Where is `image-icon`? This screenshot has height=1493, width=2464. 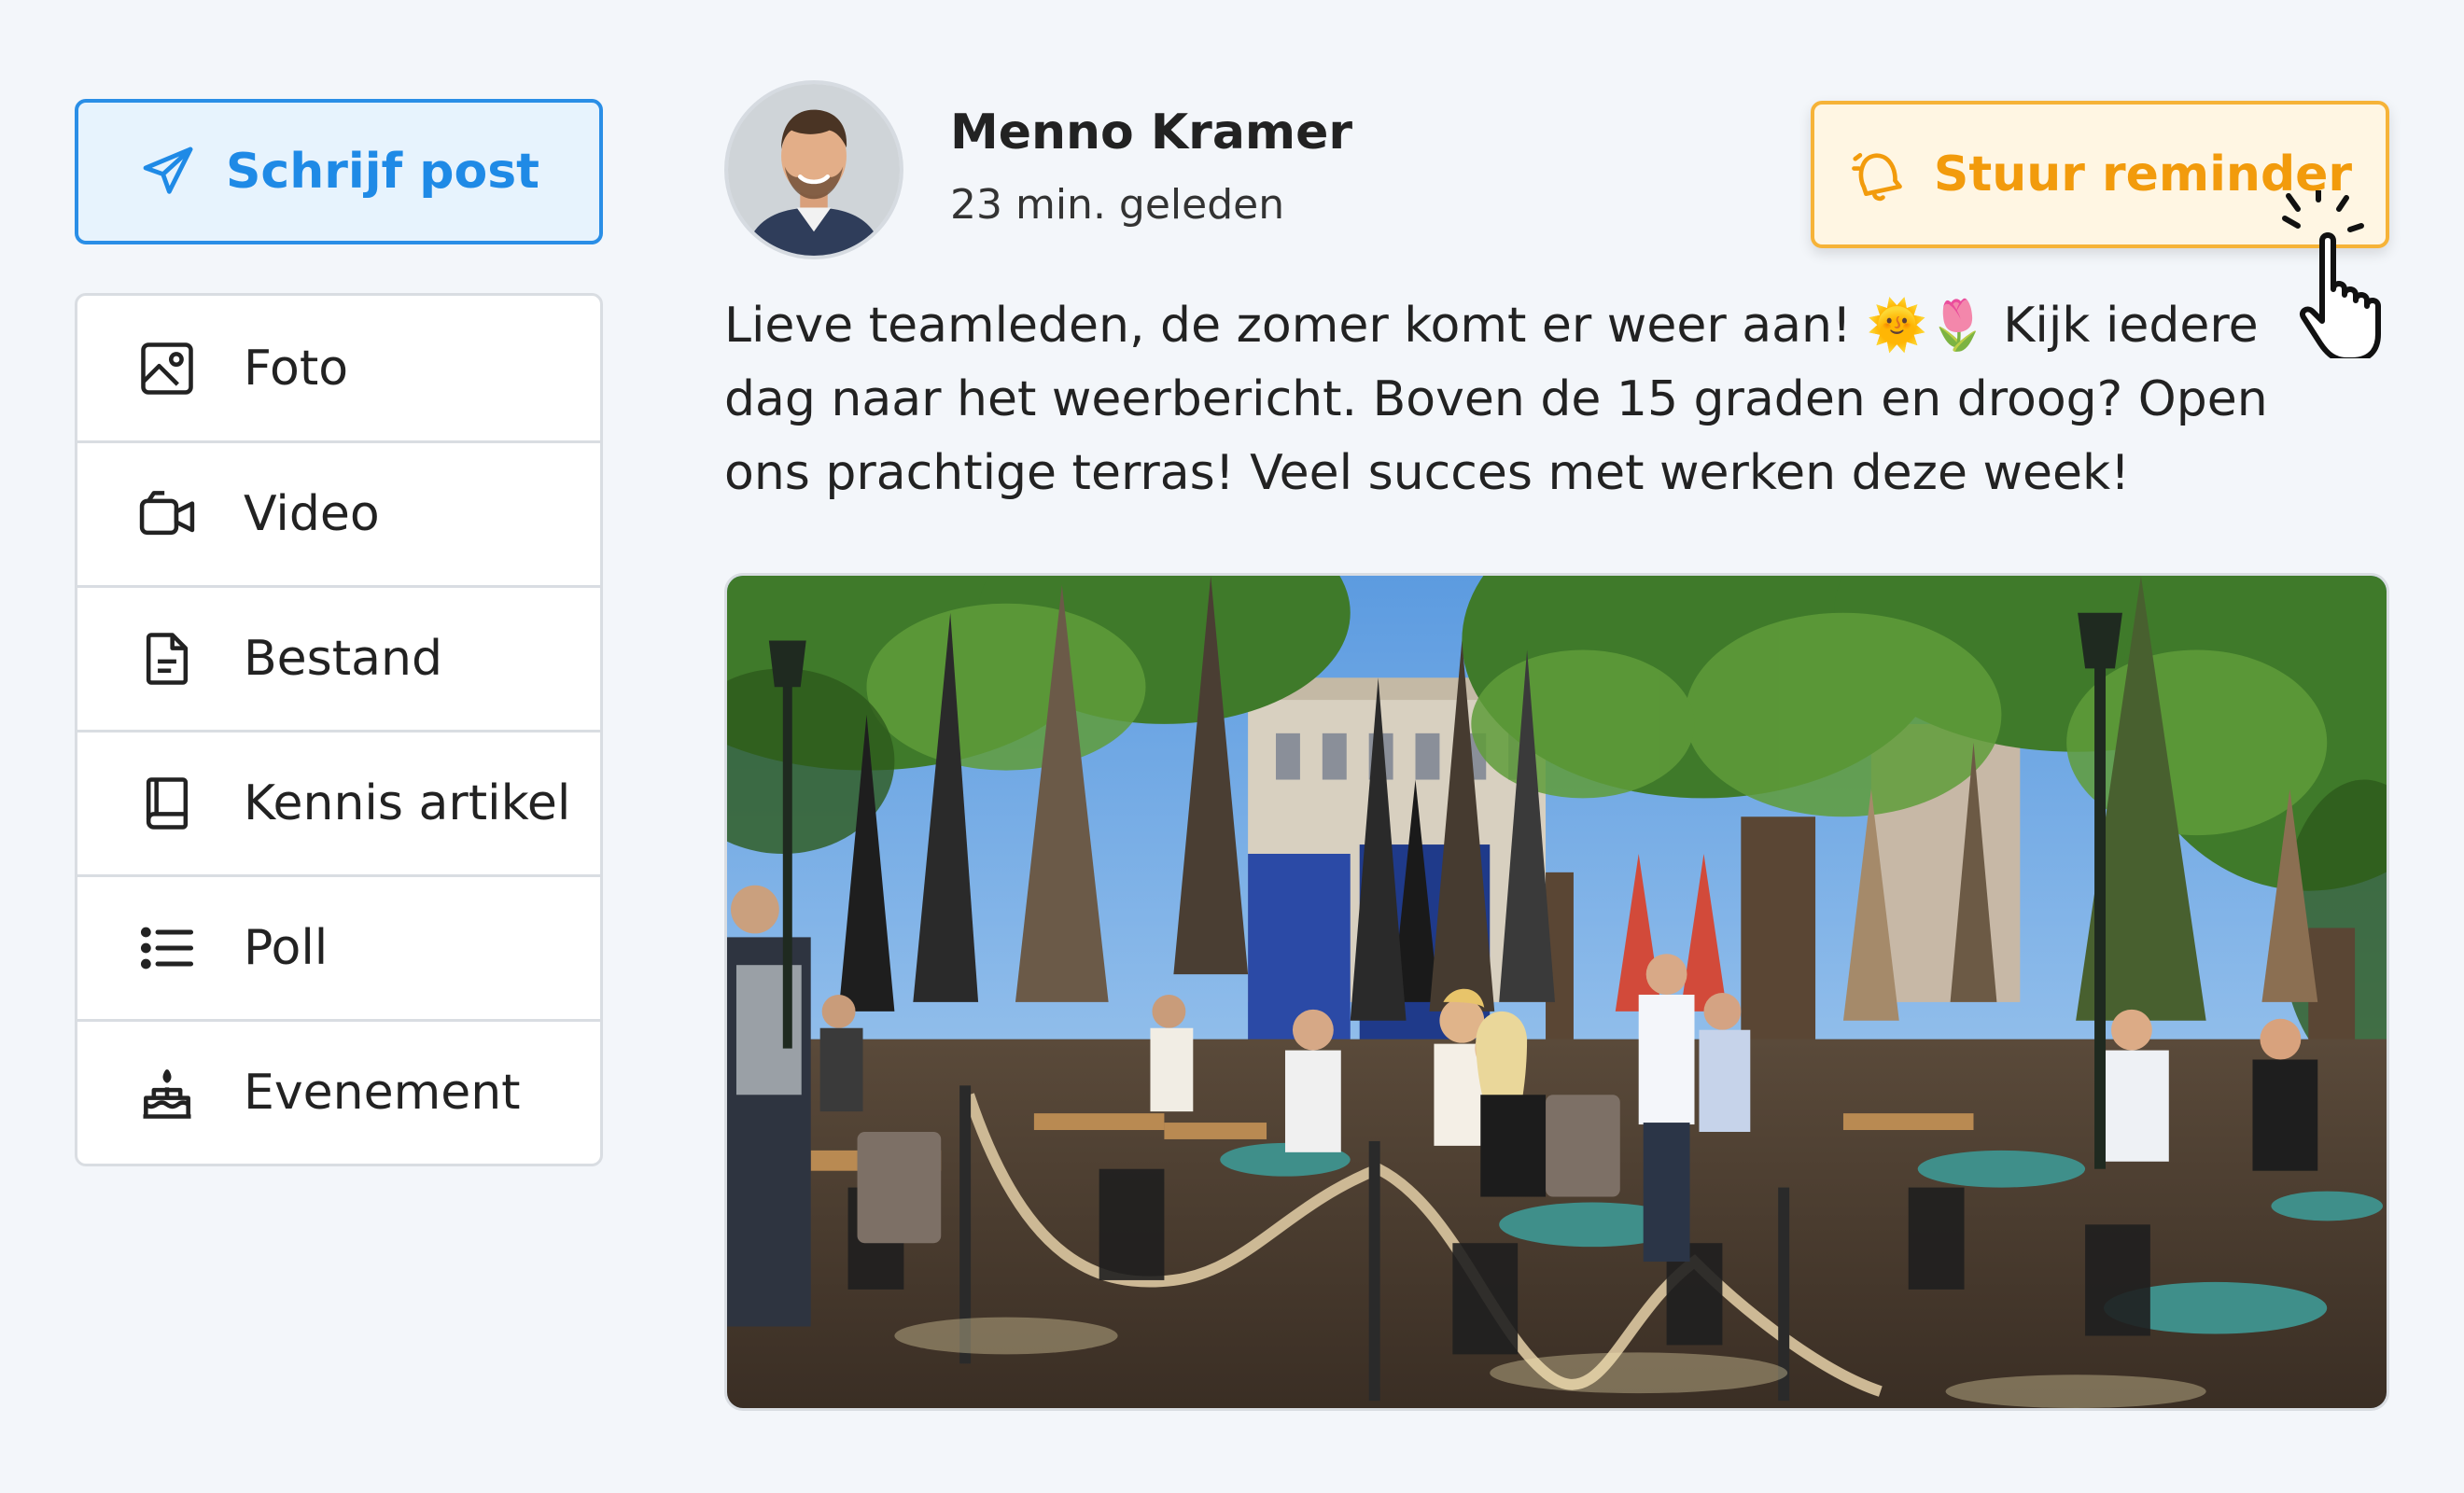
image-icon is located at coordinates (167, 369).